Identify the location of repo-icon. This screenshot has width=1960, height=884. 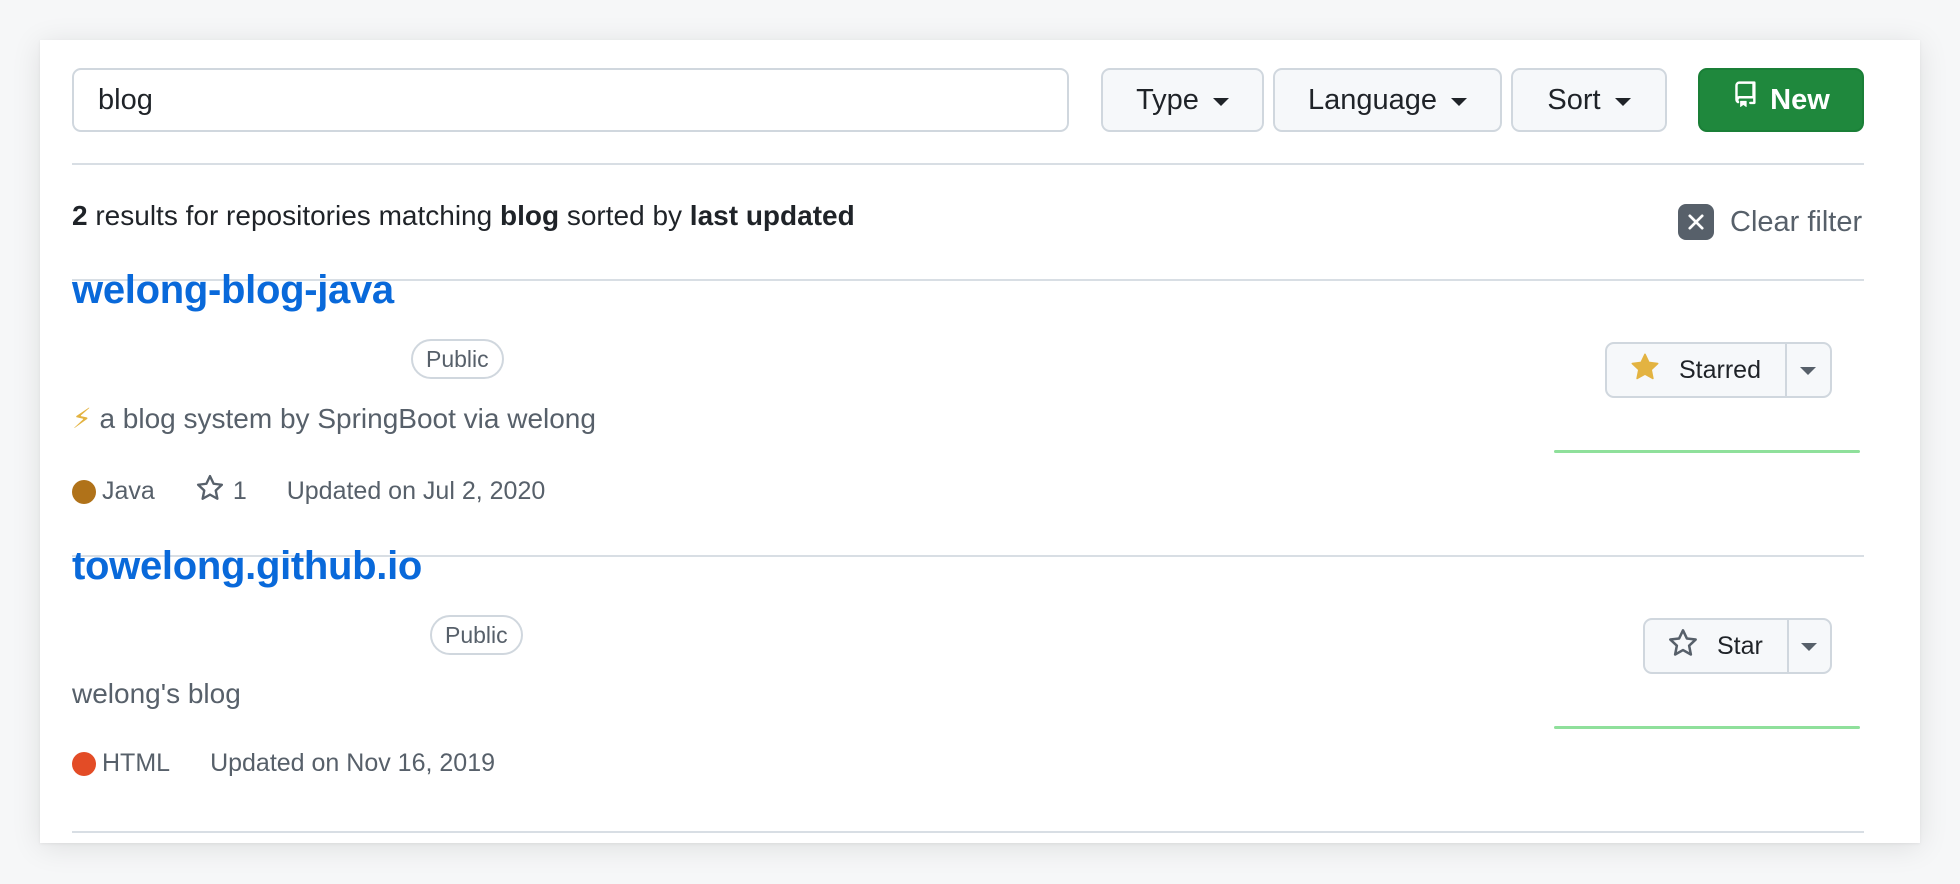
(1745, 100).